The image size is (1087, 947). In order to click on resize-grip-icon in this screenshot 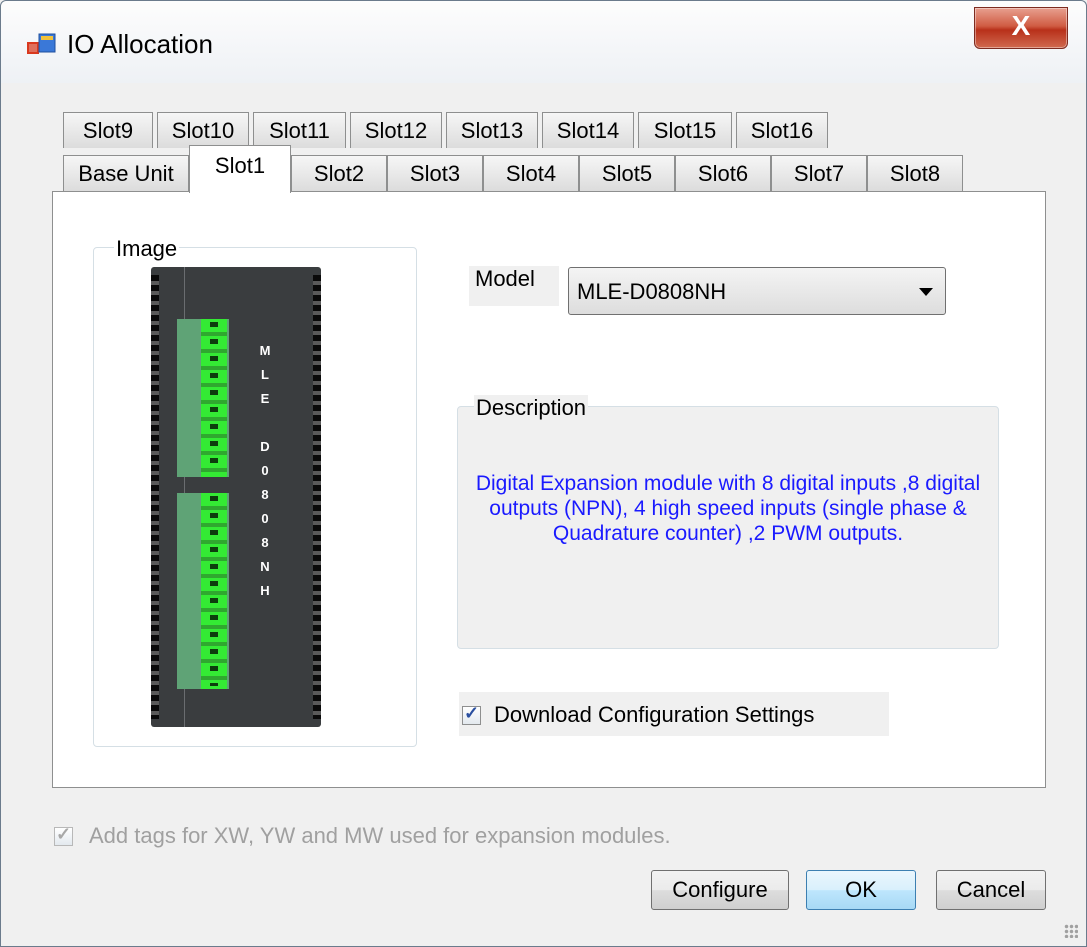, I will do `click(1071, 931)`.